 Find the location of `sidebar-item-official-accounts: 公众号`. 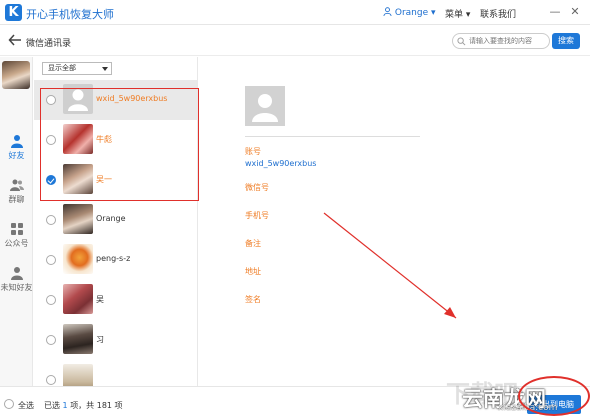

sidebar-item-official-accounts: 公众号 is located at coordinates (16, 235).